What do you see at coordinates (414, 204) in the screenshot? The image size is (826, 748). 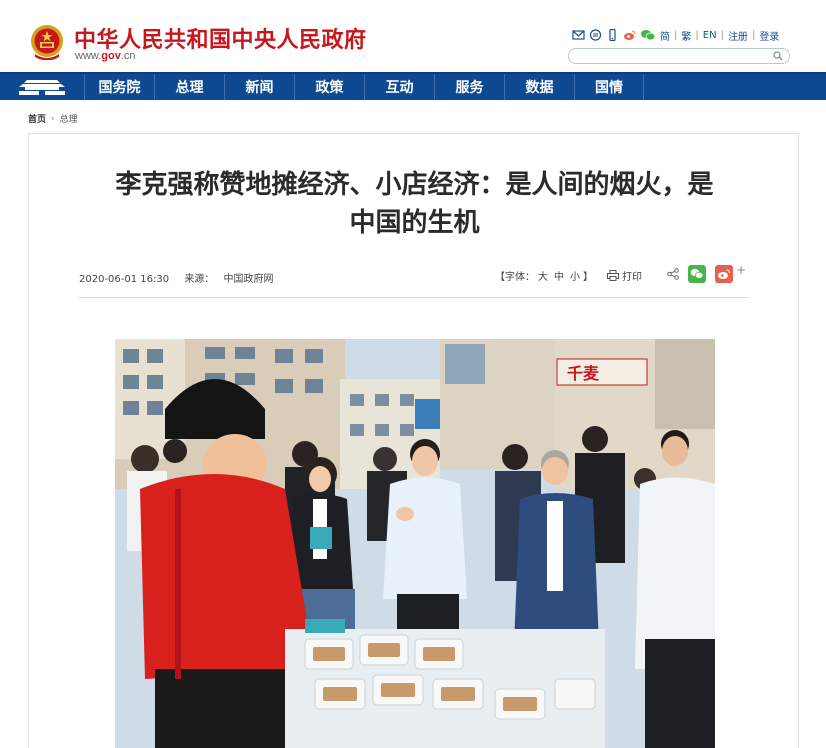 I see `article-title: 李克强称赞地摊经济、小店经济：是人间的烟火，是 中国的生机` at bounding box center [414, 204].